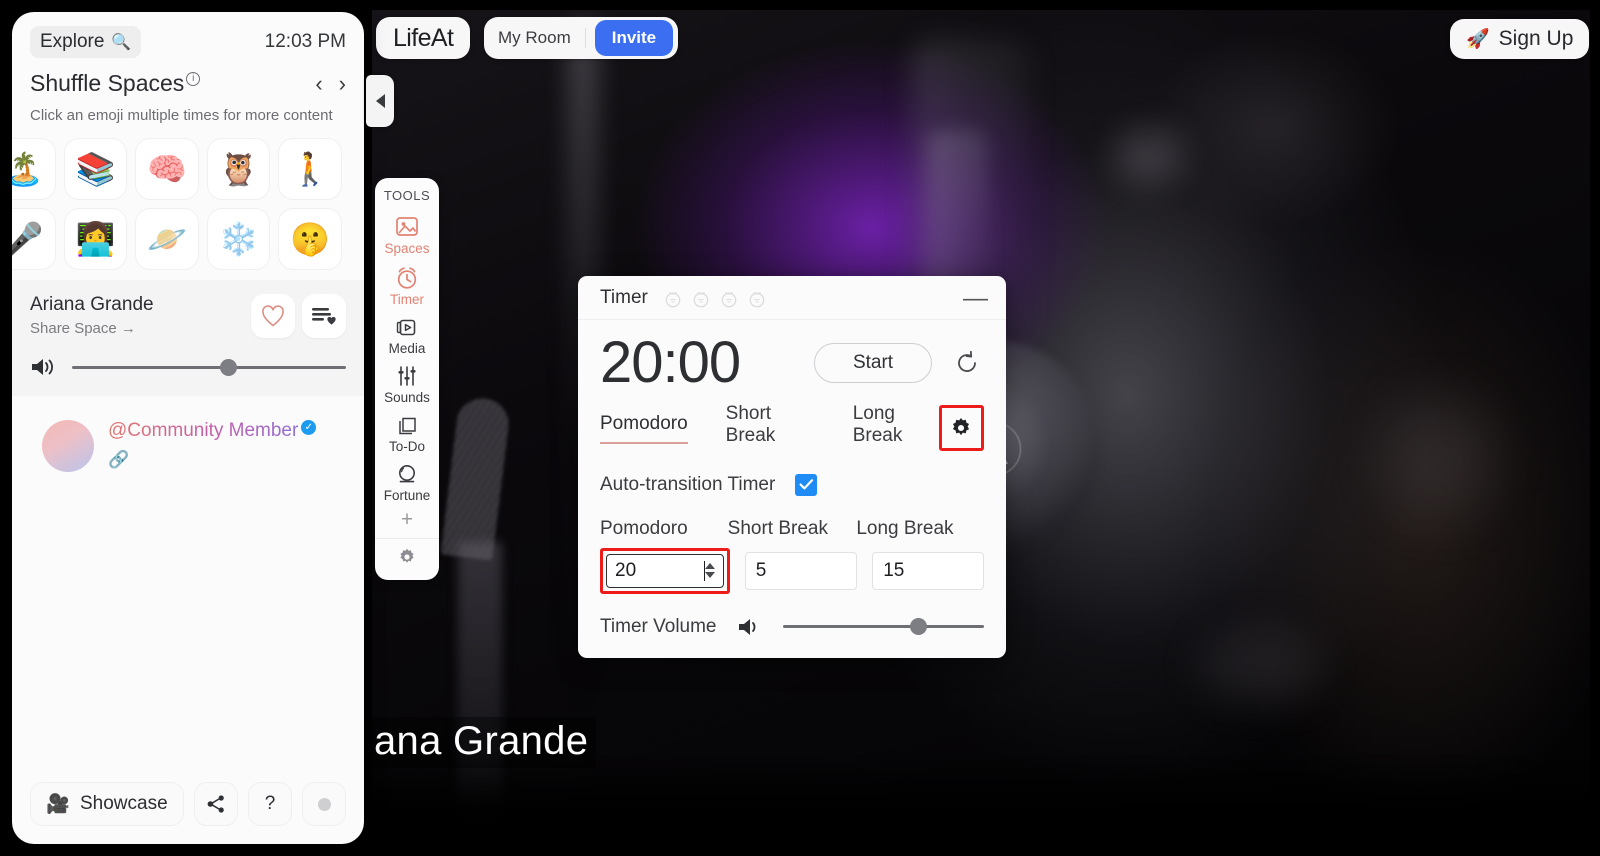 Image resolution: width=1600 pixels, height=856 pixels. I want to click on invite-button: Invite, so click(634, 38).